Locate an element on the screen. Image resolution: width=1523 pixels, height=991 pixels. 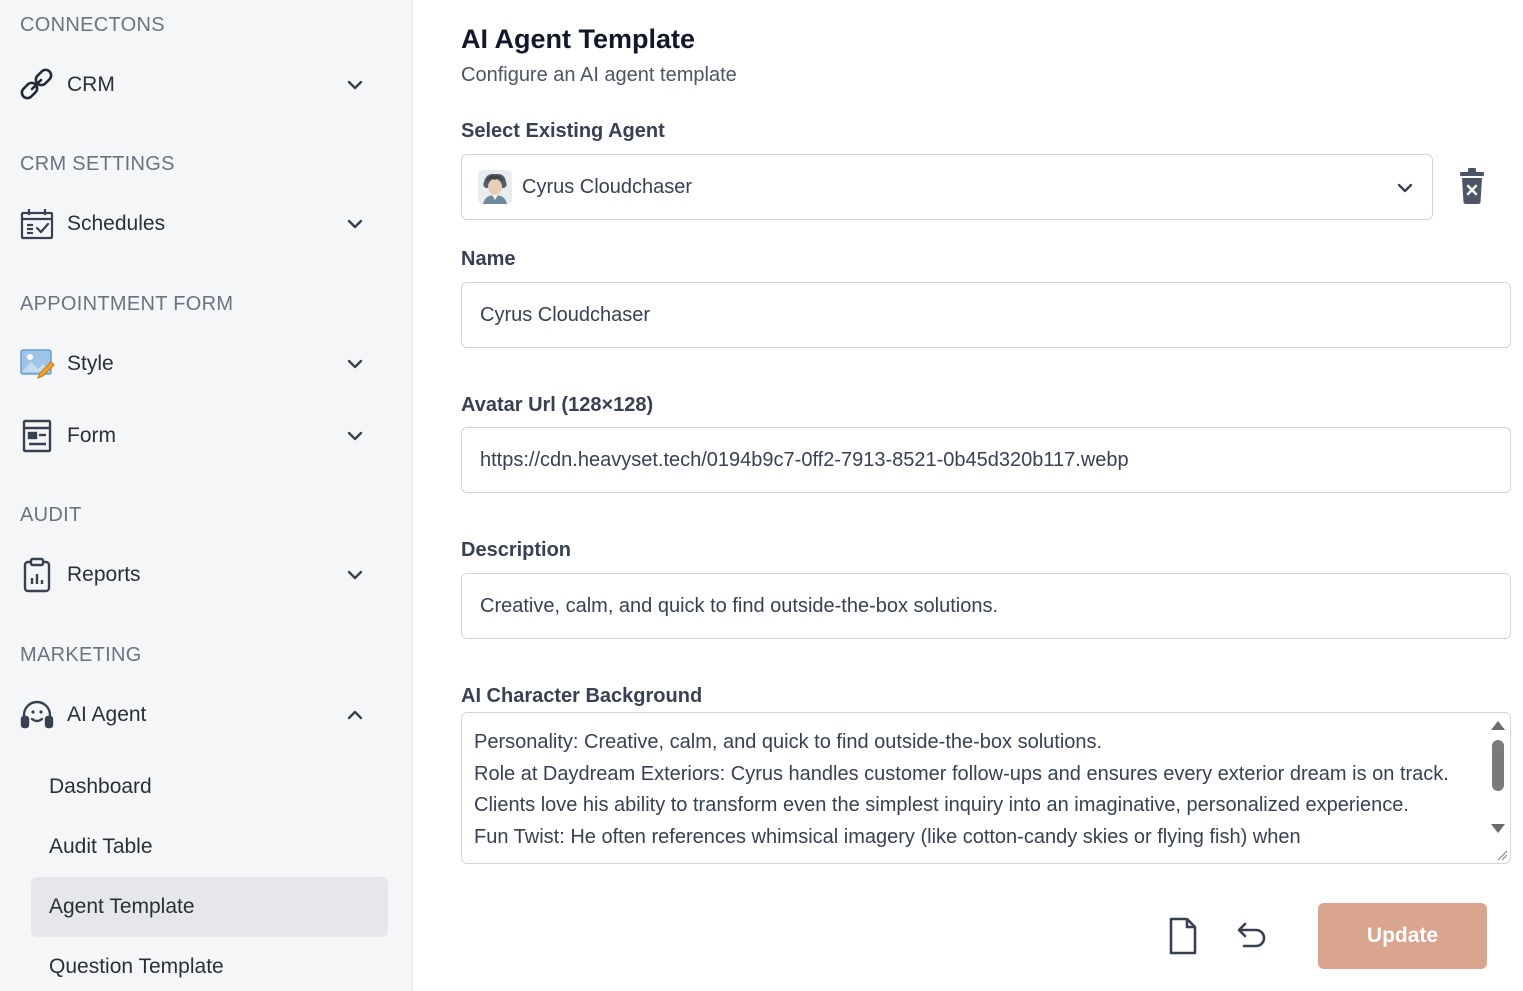
update-button: Update is located at coordinates (1402, 936).